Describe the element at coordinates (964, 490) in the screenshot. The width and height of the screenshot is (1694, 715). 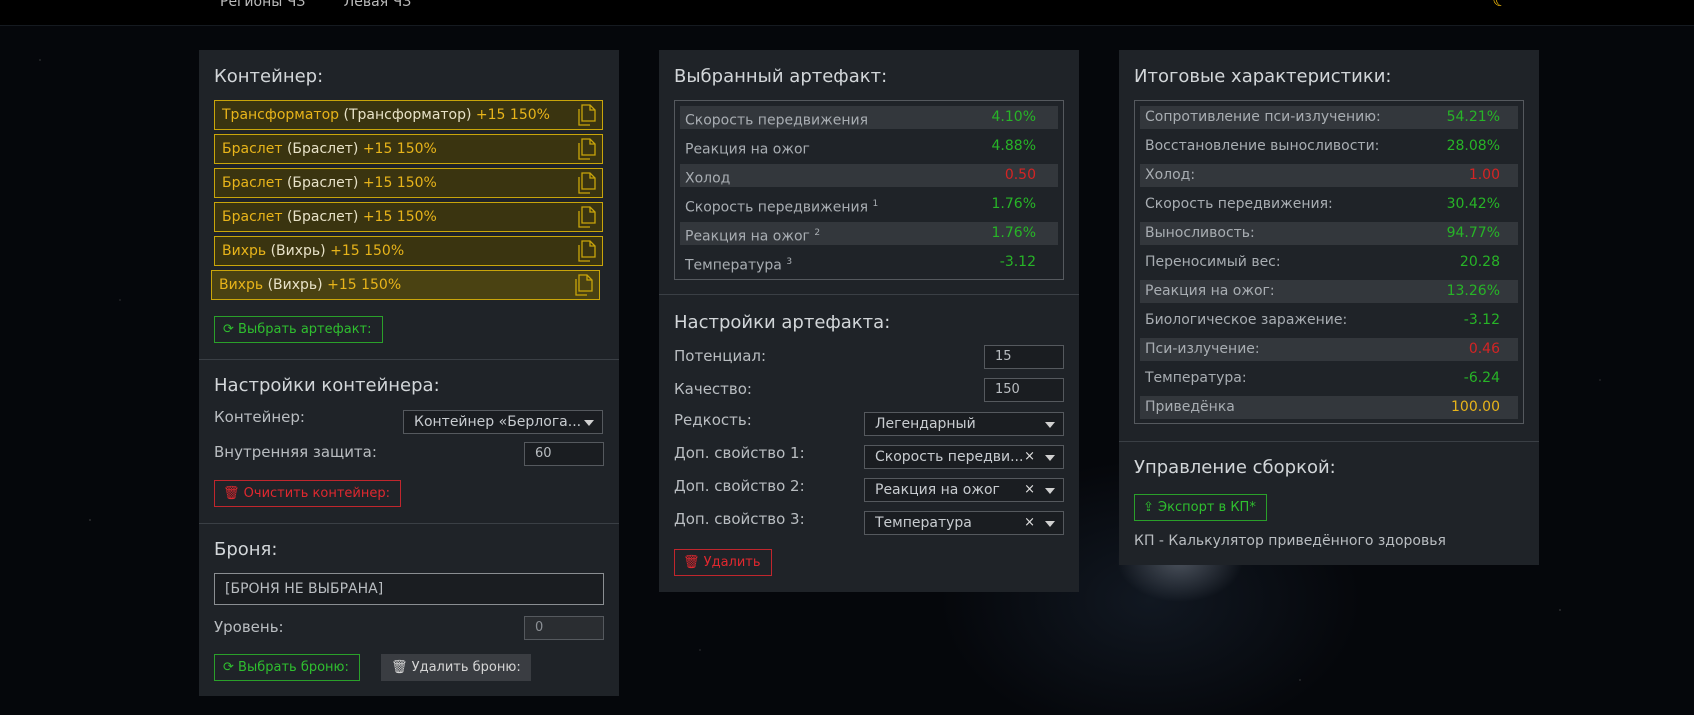
I see `extra2-select: Реакция на ожог ×` at that location.